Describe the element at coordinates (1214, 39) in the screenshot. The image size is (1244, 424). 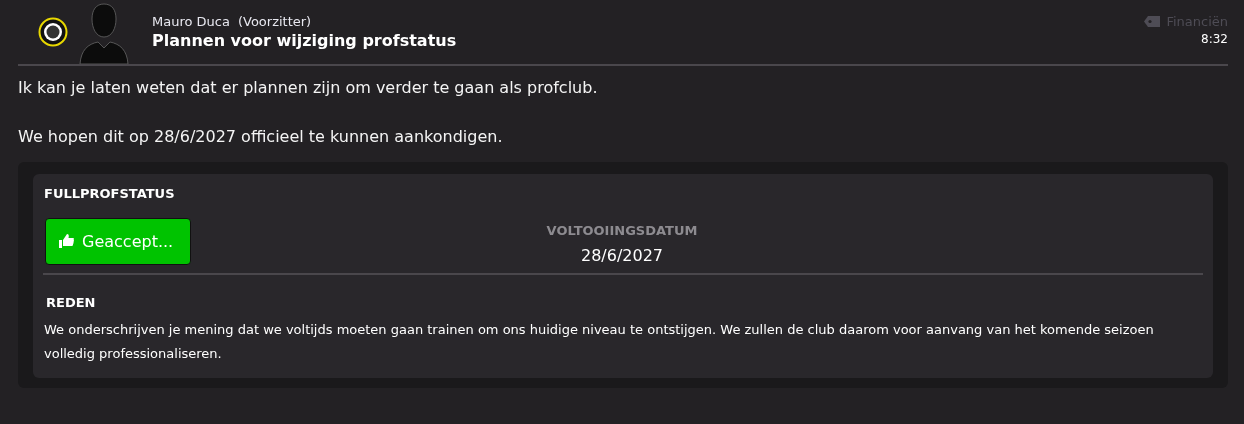
I see `message-time: 8:32` at that location.